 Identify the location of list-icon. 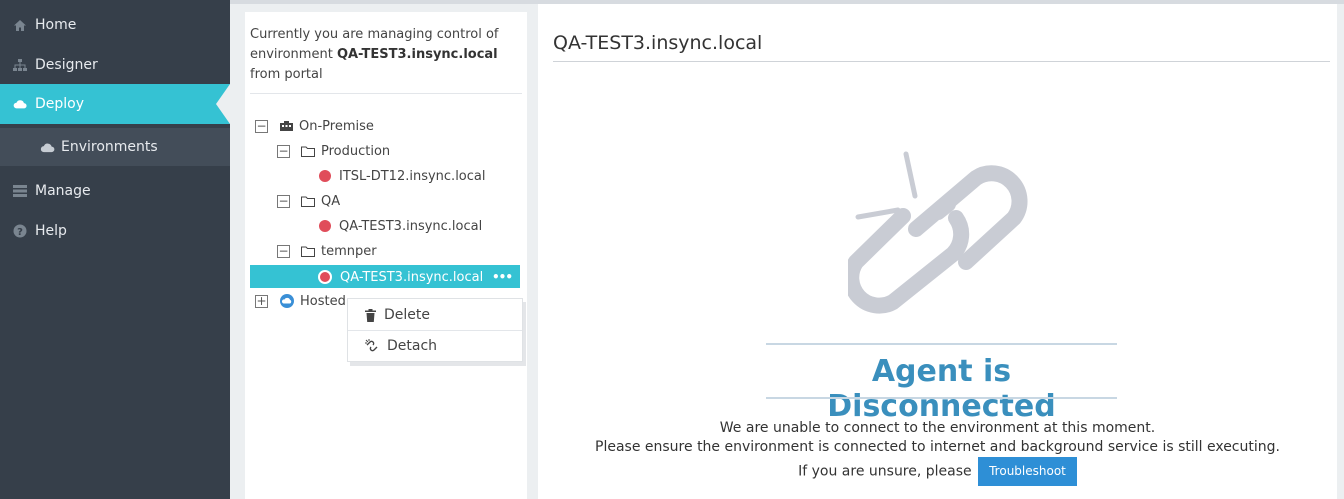
(20, 191).